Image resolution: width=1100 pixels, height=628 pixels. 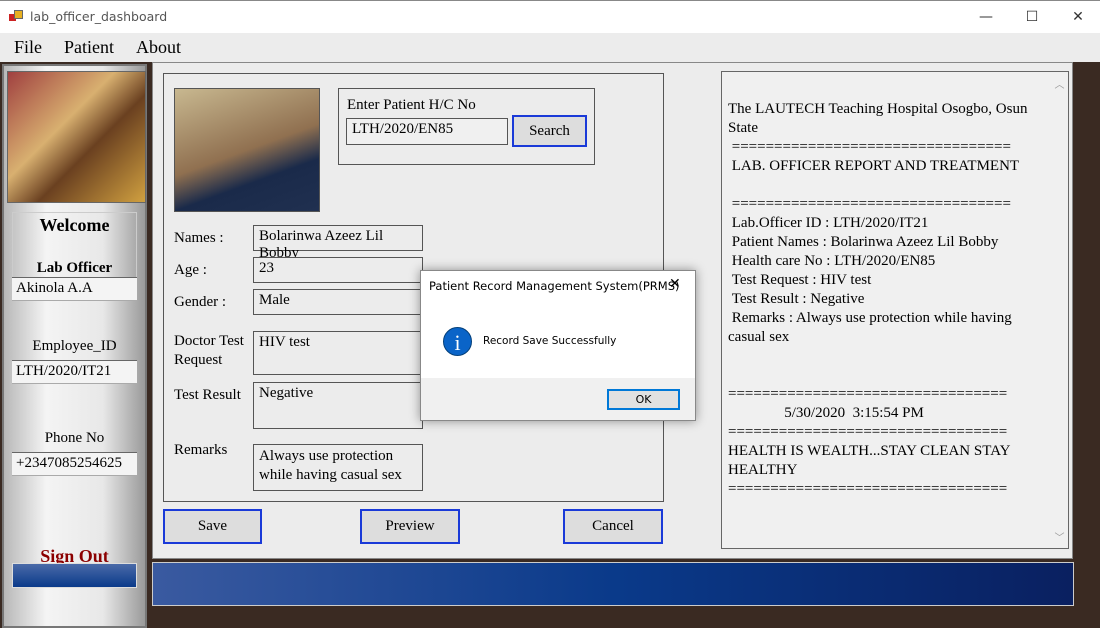 I want to click on role-label: Lab Officer, so click(x=74, y=268).